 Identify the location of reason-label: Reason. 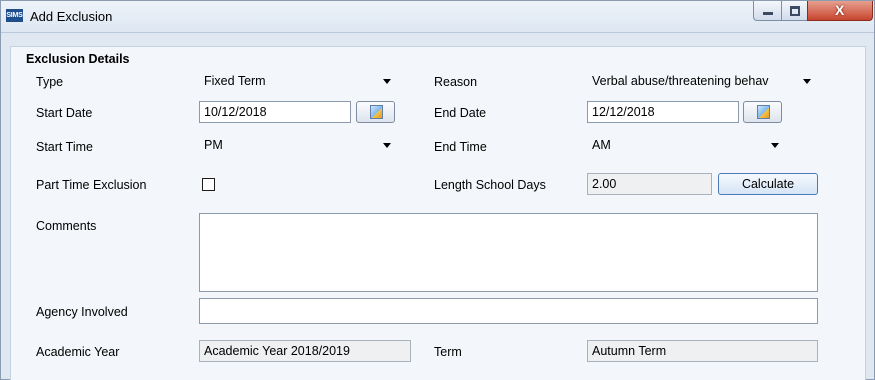
(456, 82).